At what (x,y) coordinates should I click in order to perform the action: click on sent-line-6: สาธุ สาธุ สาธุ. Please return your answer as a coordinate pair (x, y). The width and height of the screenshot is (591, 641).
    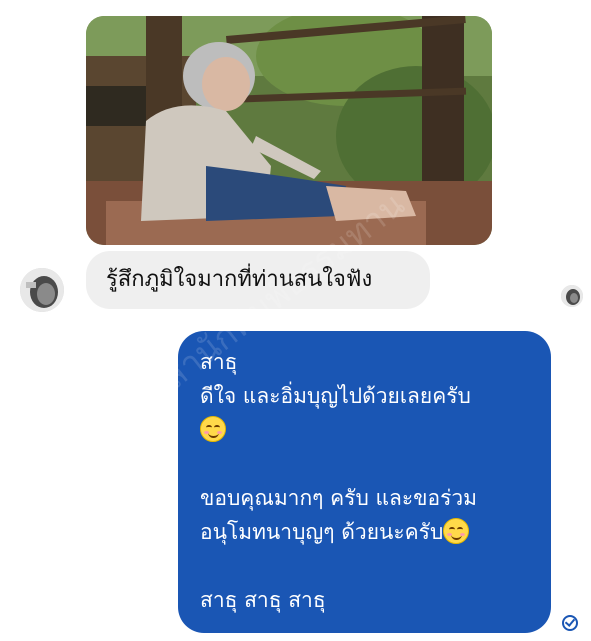
    Looking at the image, I should click on (263, 600).